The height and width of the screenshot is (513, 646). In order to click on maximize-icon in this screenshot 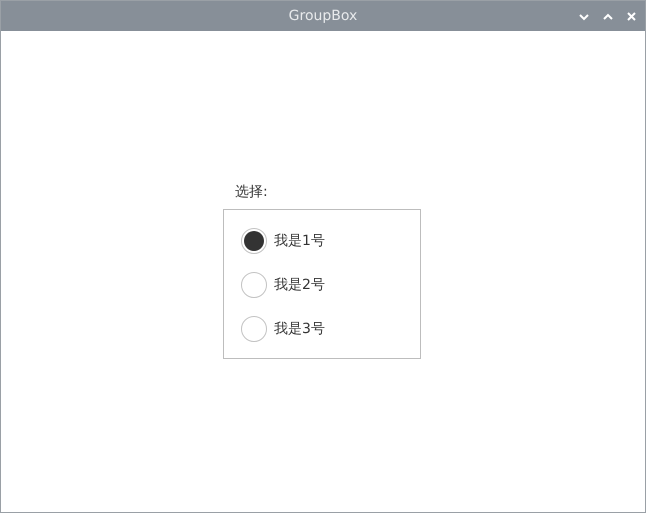, I will do `click(608, 16)`.